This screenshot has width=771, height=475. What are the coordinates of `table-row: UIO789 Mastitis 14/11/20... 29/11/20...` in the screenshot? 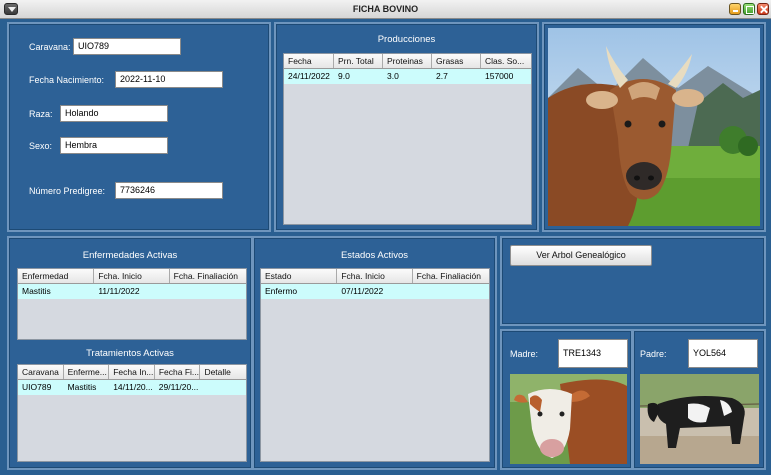 It's located at (132, 387).